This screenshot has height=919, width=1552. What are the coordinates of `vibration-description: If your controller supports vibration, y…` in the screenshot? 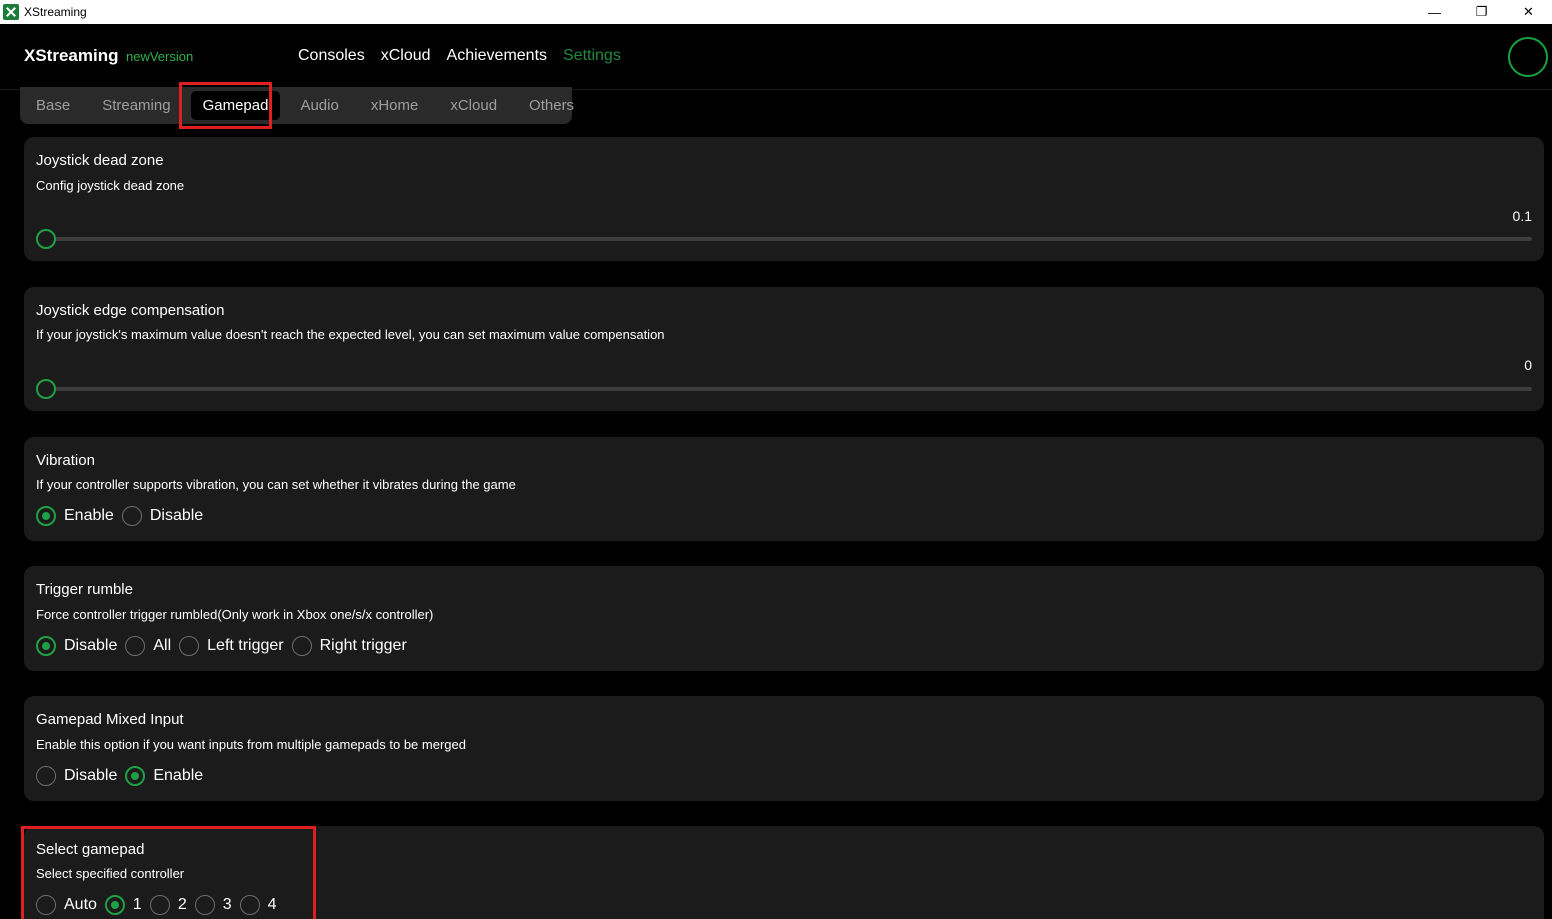 It's located at (276, 484).